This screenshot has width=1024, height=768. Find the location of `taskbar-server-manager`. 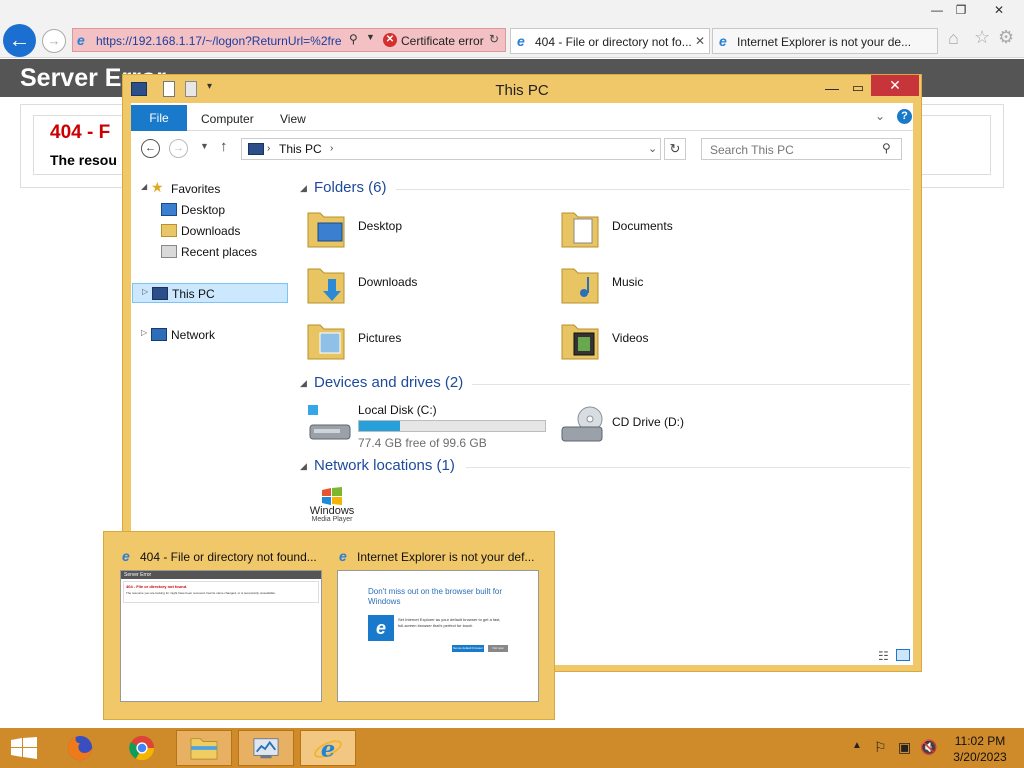

taskbar-server-manager is located at coordinates (266, 748).